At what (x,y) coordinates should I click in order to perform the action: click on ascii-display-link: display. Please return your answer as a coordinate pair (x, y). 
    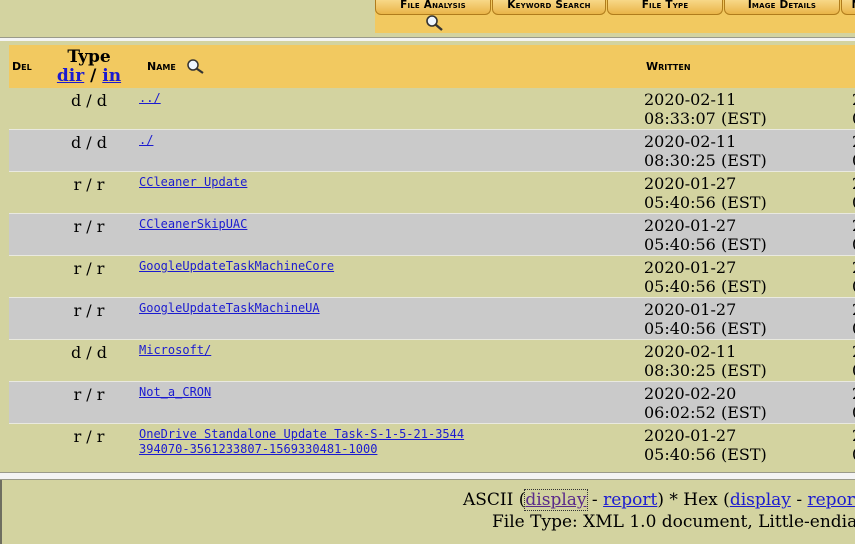
    Looking at the image, I should click on (556, 500).